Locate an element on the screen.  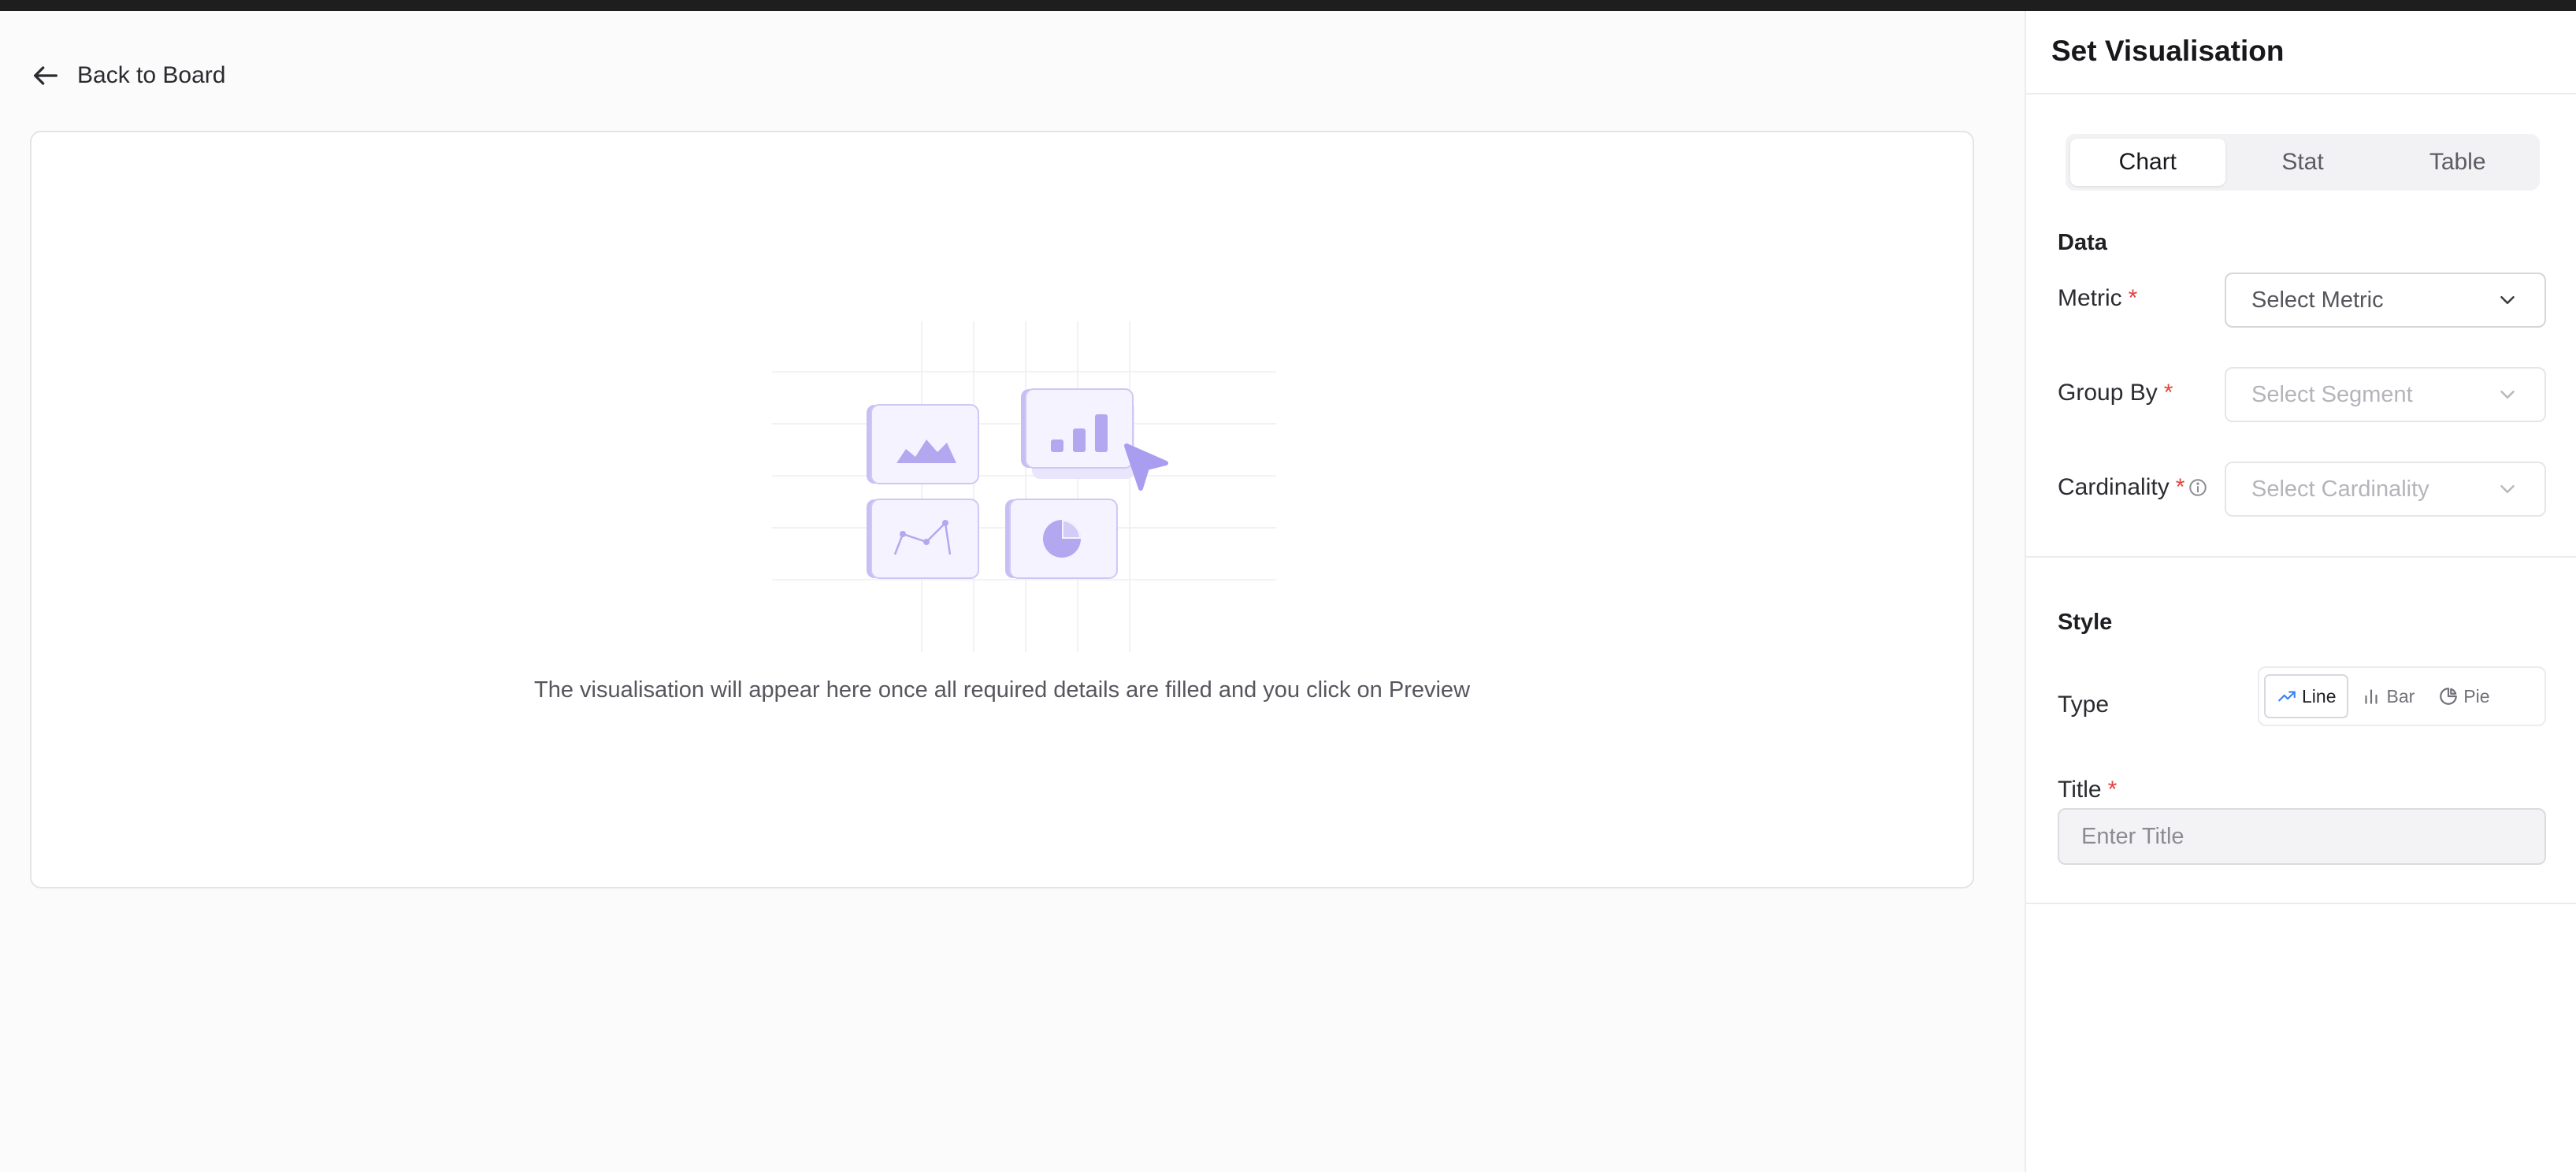
group-by-select-value: Select Segment is located at coordinates (2332, 394).